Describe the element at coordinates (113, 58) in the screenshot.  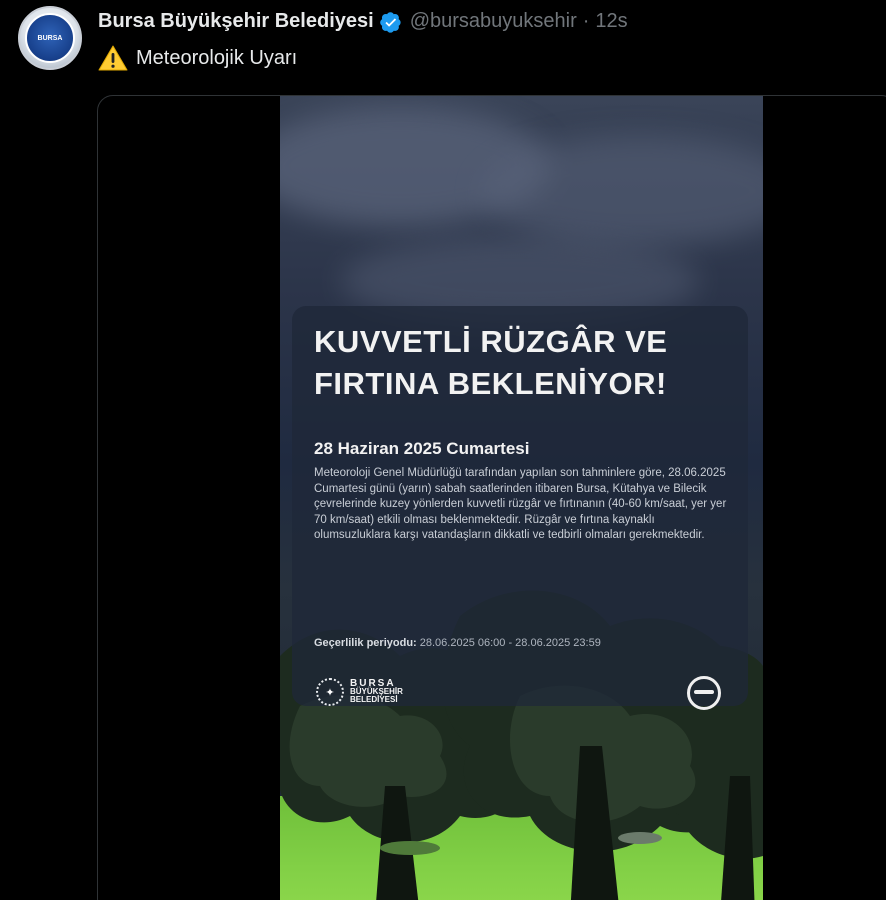
I see `warning-icon` at that location.